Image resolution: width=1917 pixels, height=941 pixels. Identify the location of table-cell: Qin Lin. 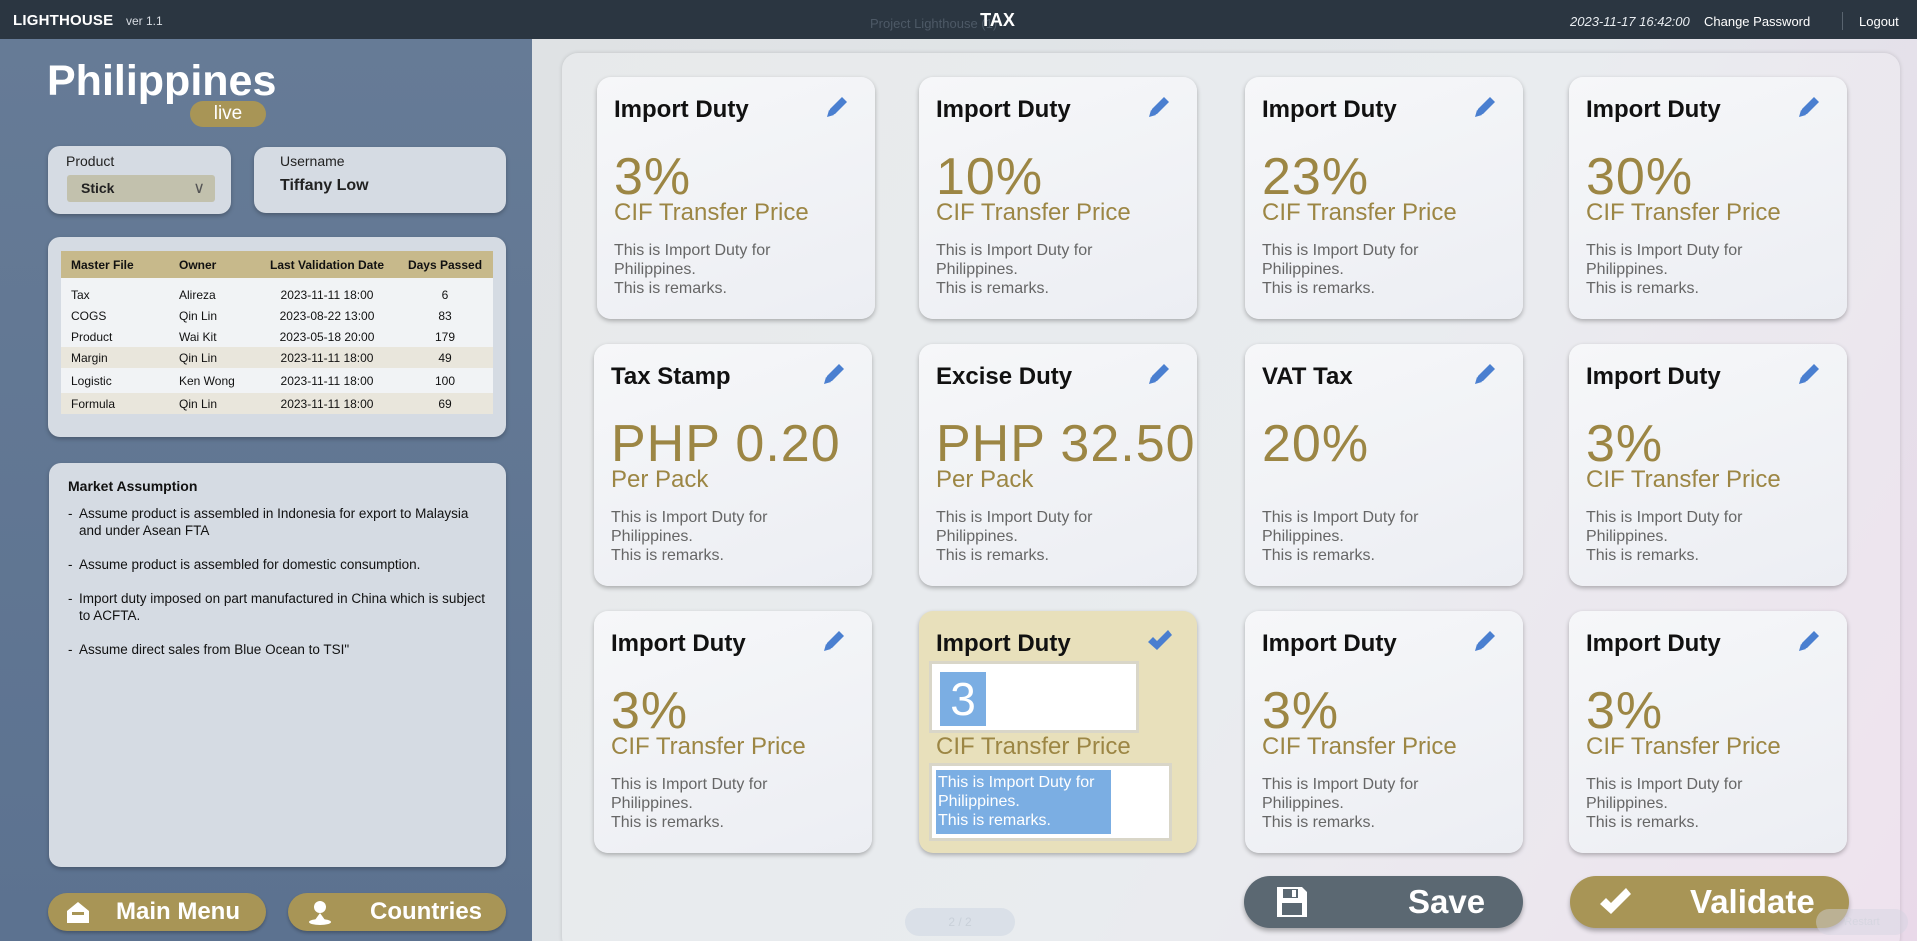
(213, 403).